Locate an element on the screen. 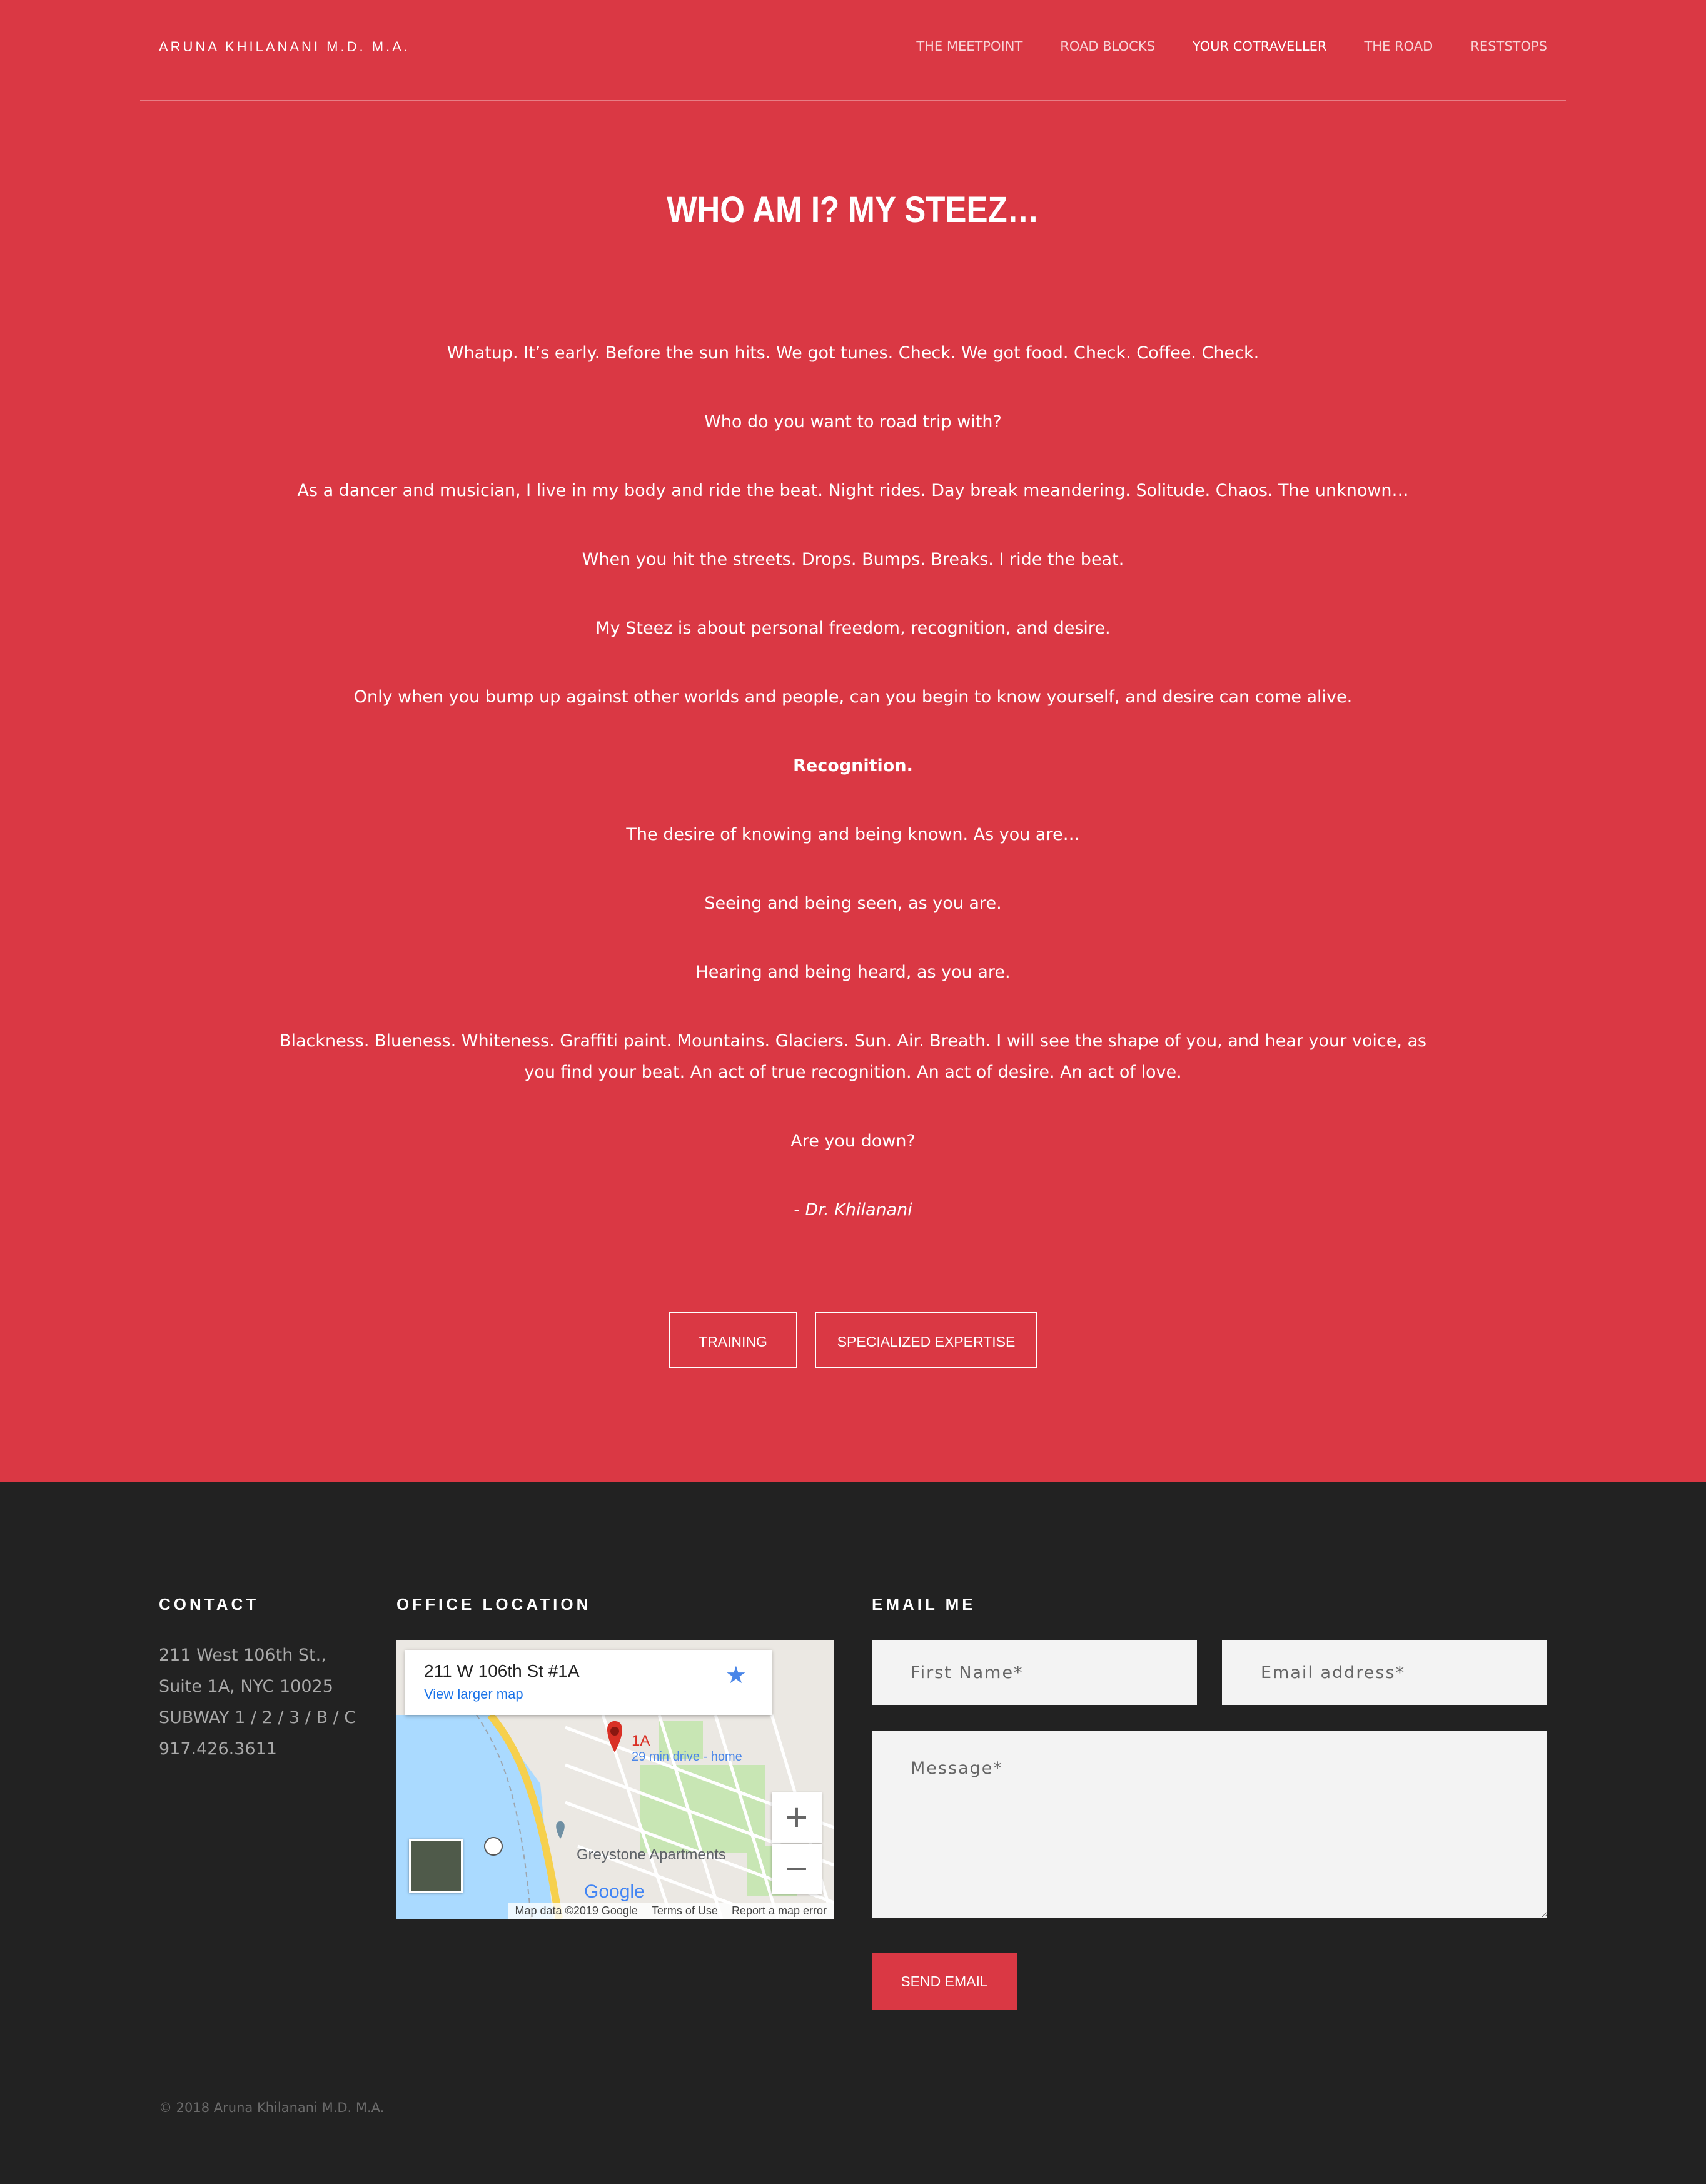 This screenshot has width=1706, height=2184. satellite-toggle is located at coordinates (436, 1866).